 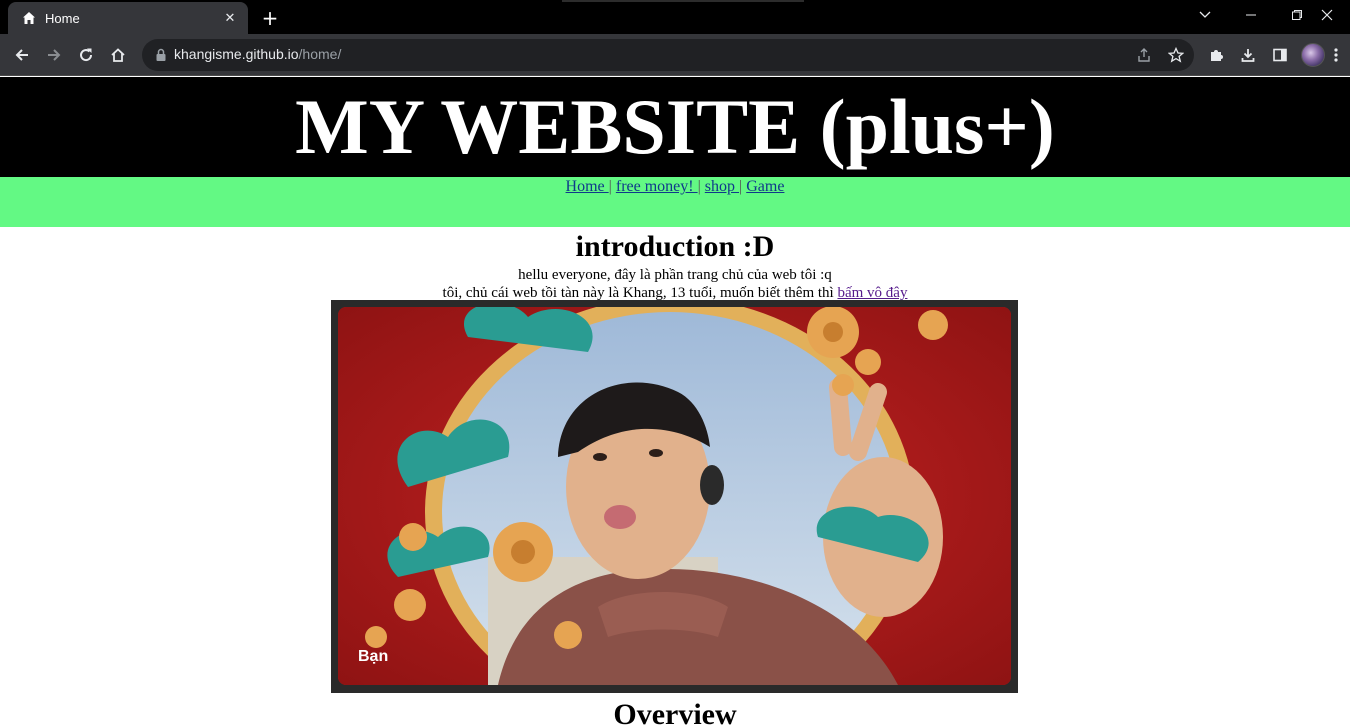 What do you see at coordinates (1248, 55) in the screenshot?
I see `download-icon` at bounding box center [1248, 55].